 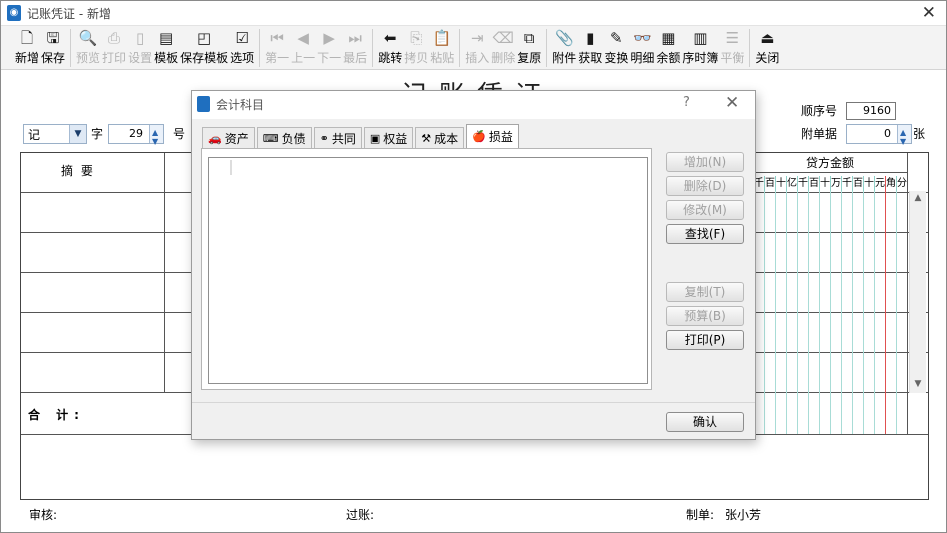 I want to click on scroll-up-icon: ▲, so click(x=918, y=199).